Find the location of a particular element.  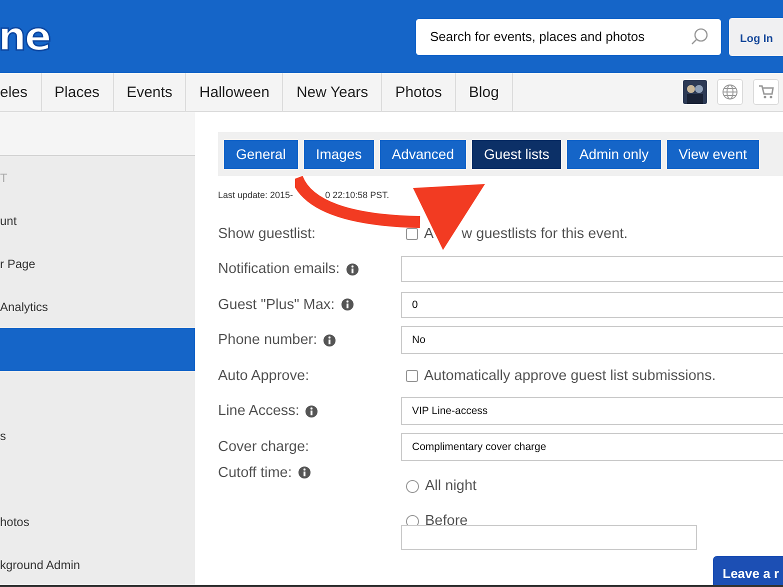

sidebar-item: Analytics is located at coordinates (97, 306).